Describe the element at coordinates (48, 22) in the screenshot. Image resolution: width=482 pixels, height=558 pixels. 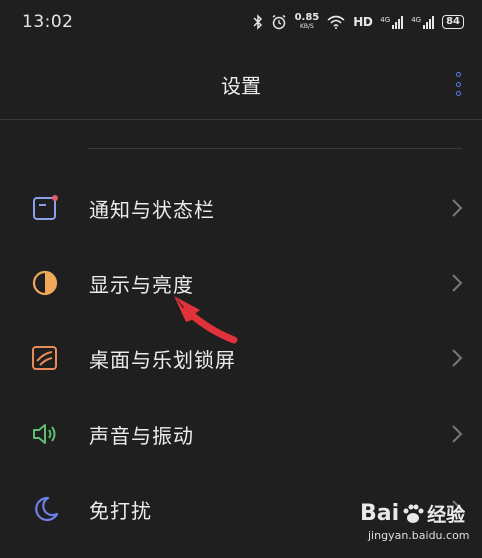
I see `status-time: 13:02` at that location.